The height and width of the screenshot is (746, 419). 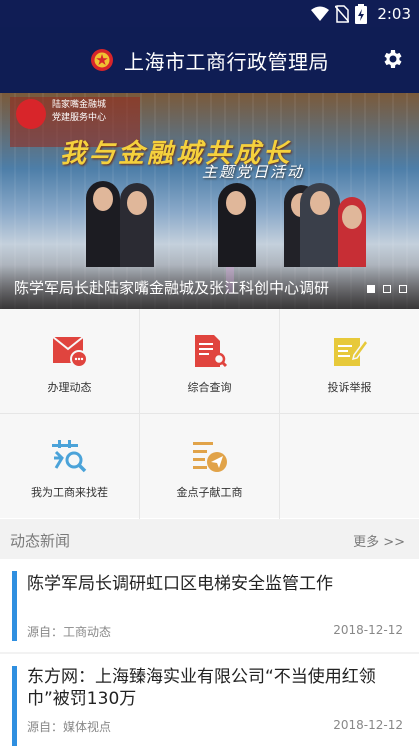 I want to click on battery-icon, so click(x=361, y=14).